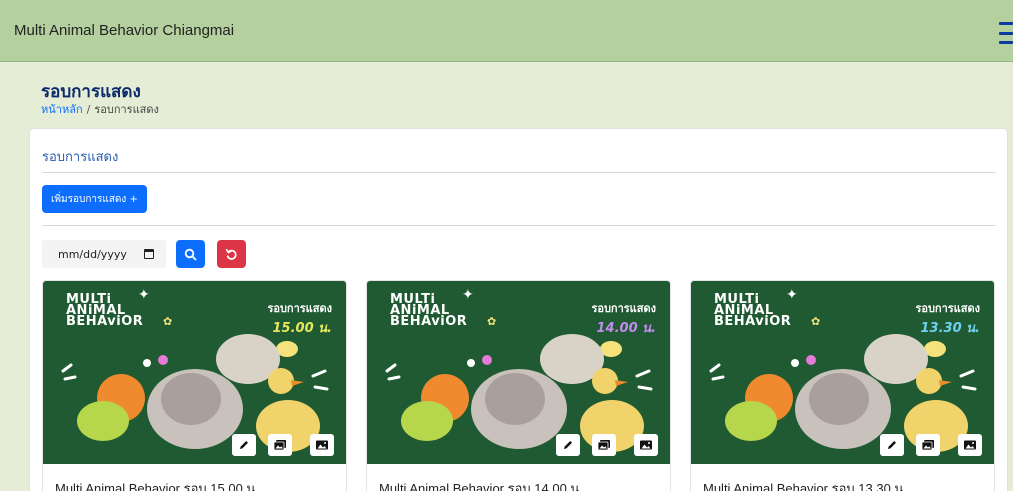  What do you see at coordinates (149, 254) in the screenshot?
I see `calendar-icon` at bounding box center [149, 254].